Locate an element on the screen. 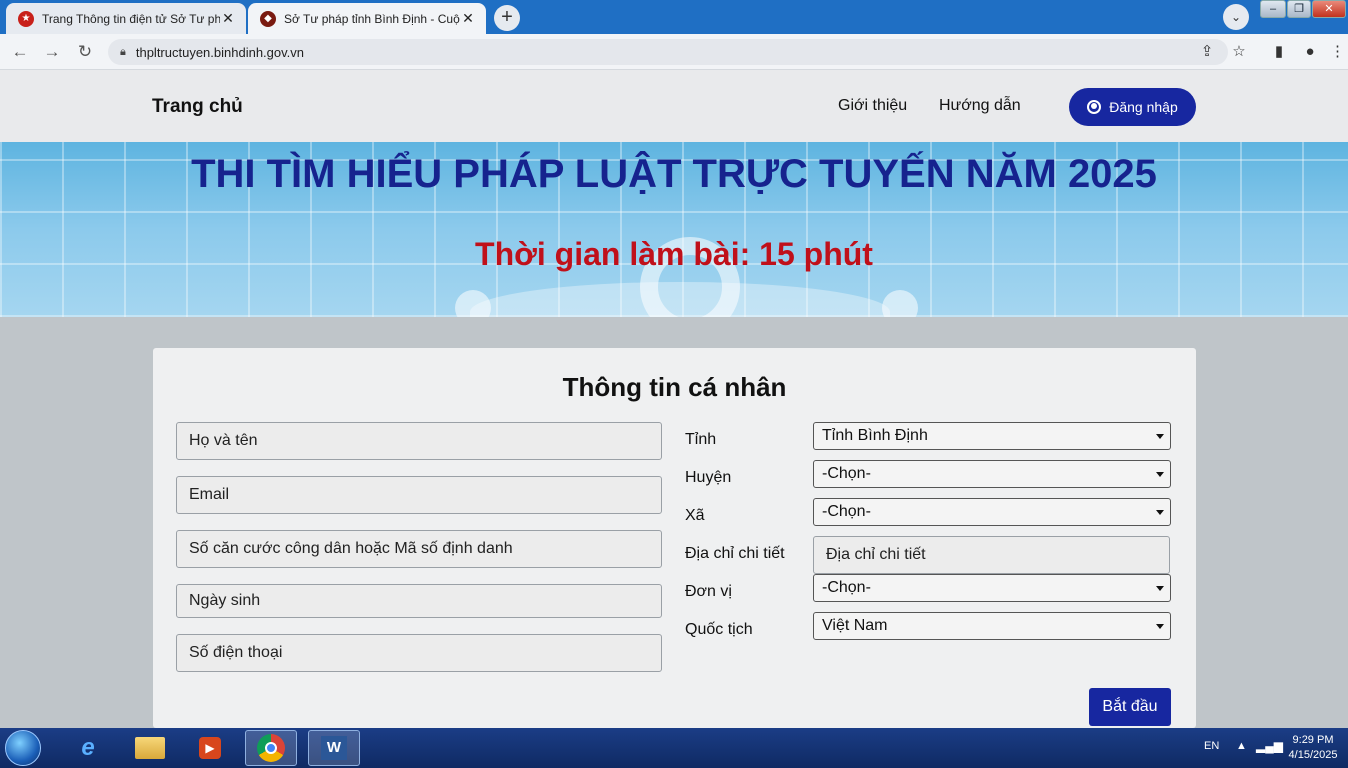  address-input: Địa chỉ chi tiết is located at coordinates (991, 555).